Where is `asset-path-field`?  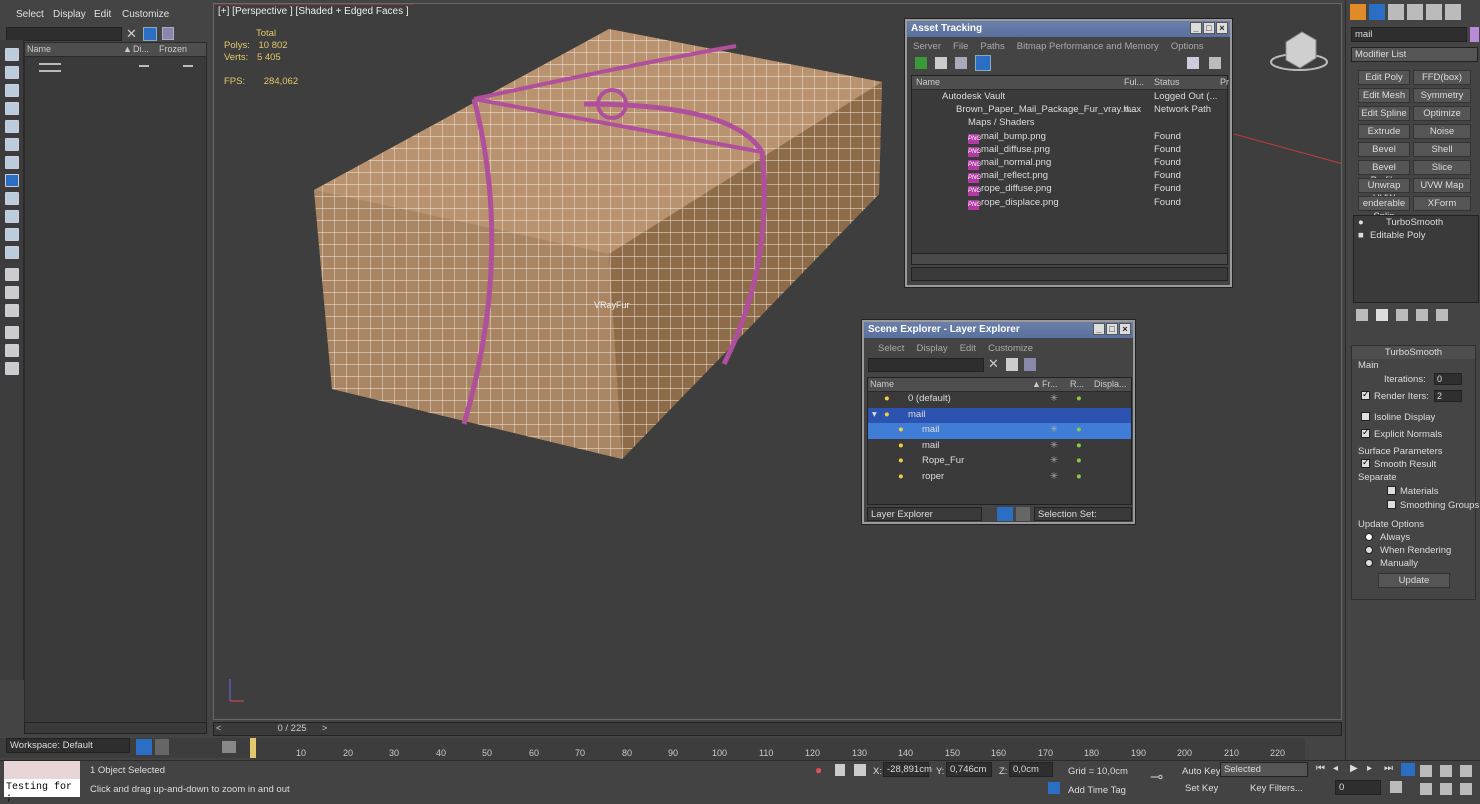
asset-path-field is located at coordinates (1069, 274).